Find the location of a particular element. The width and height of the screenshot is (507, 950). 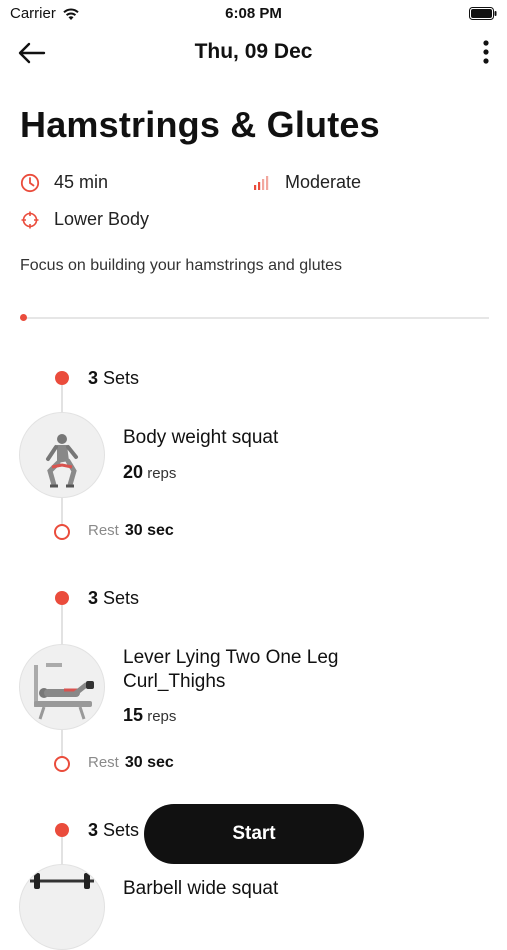

clock-icon is located at coordinates (30, 182).